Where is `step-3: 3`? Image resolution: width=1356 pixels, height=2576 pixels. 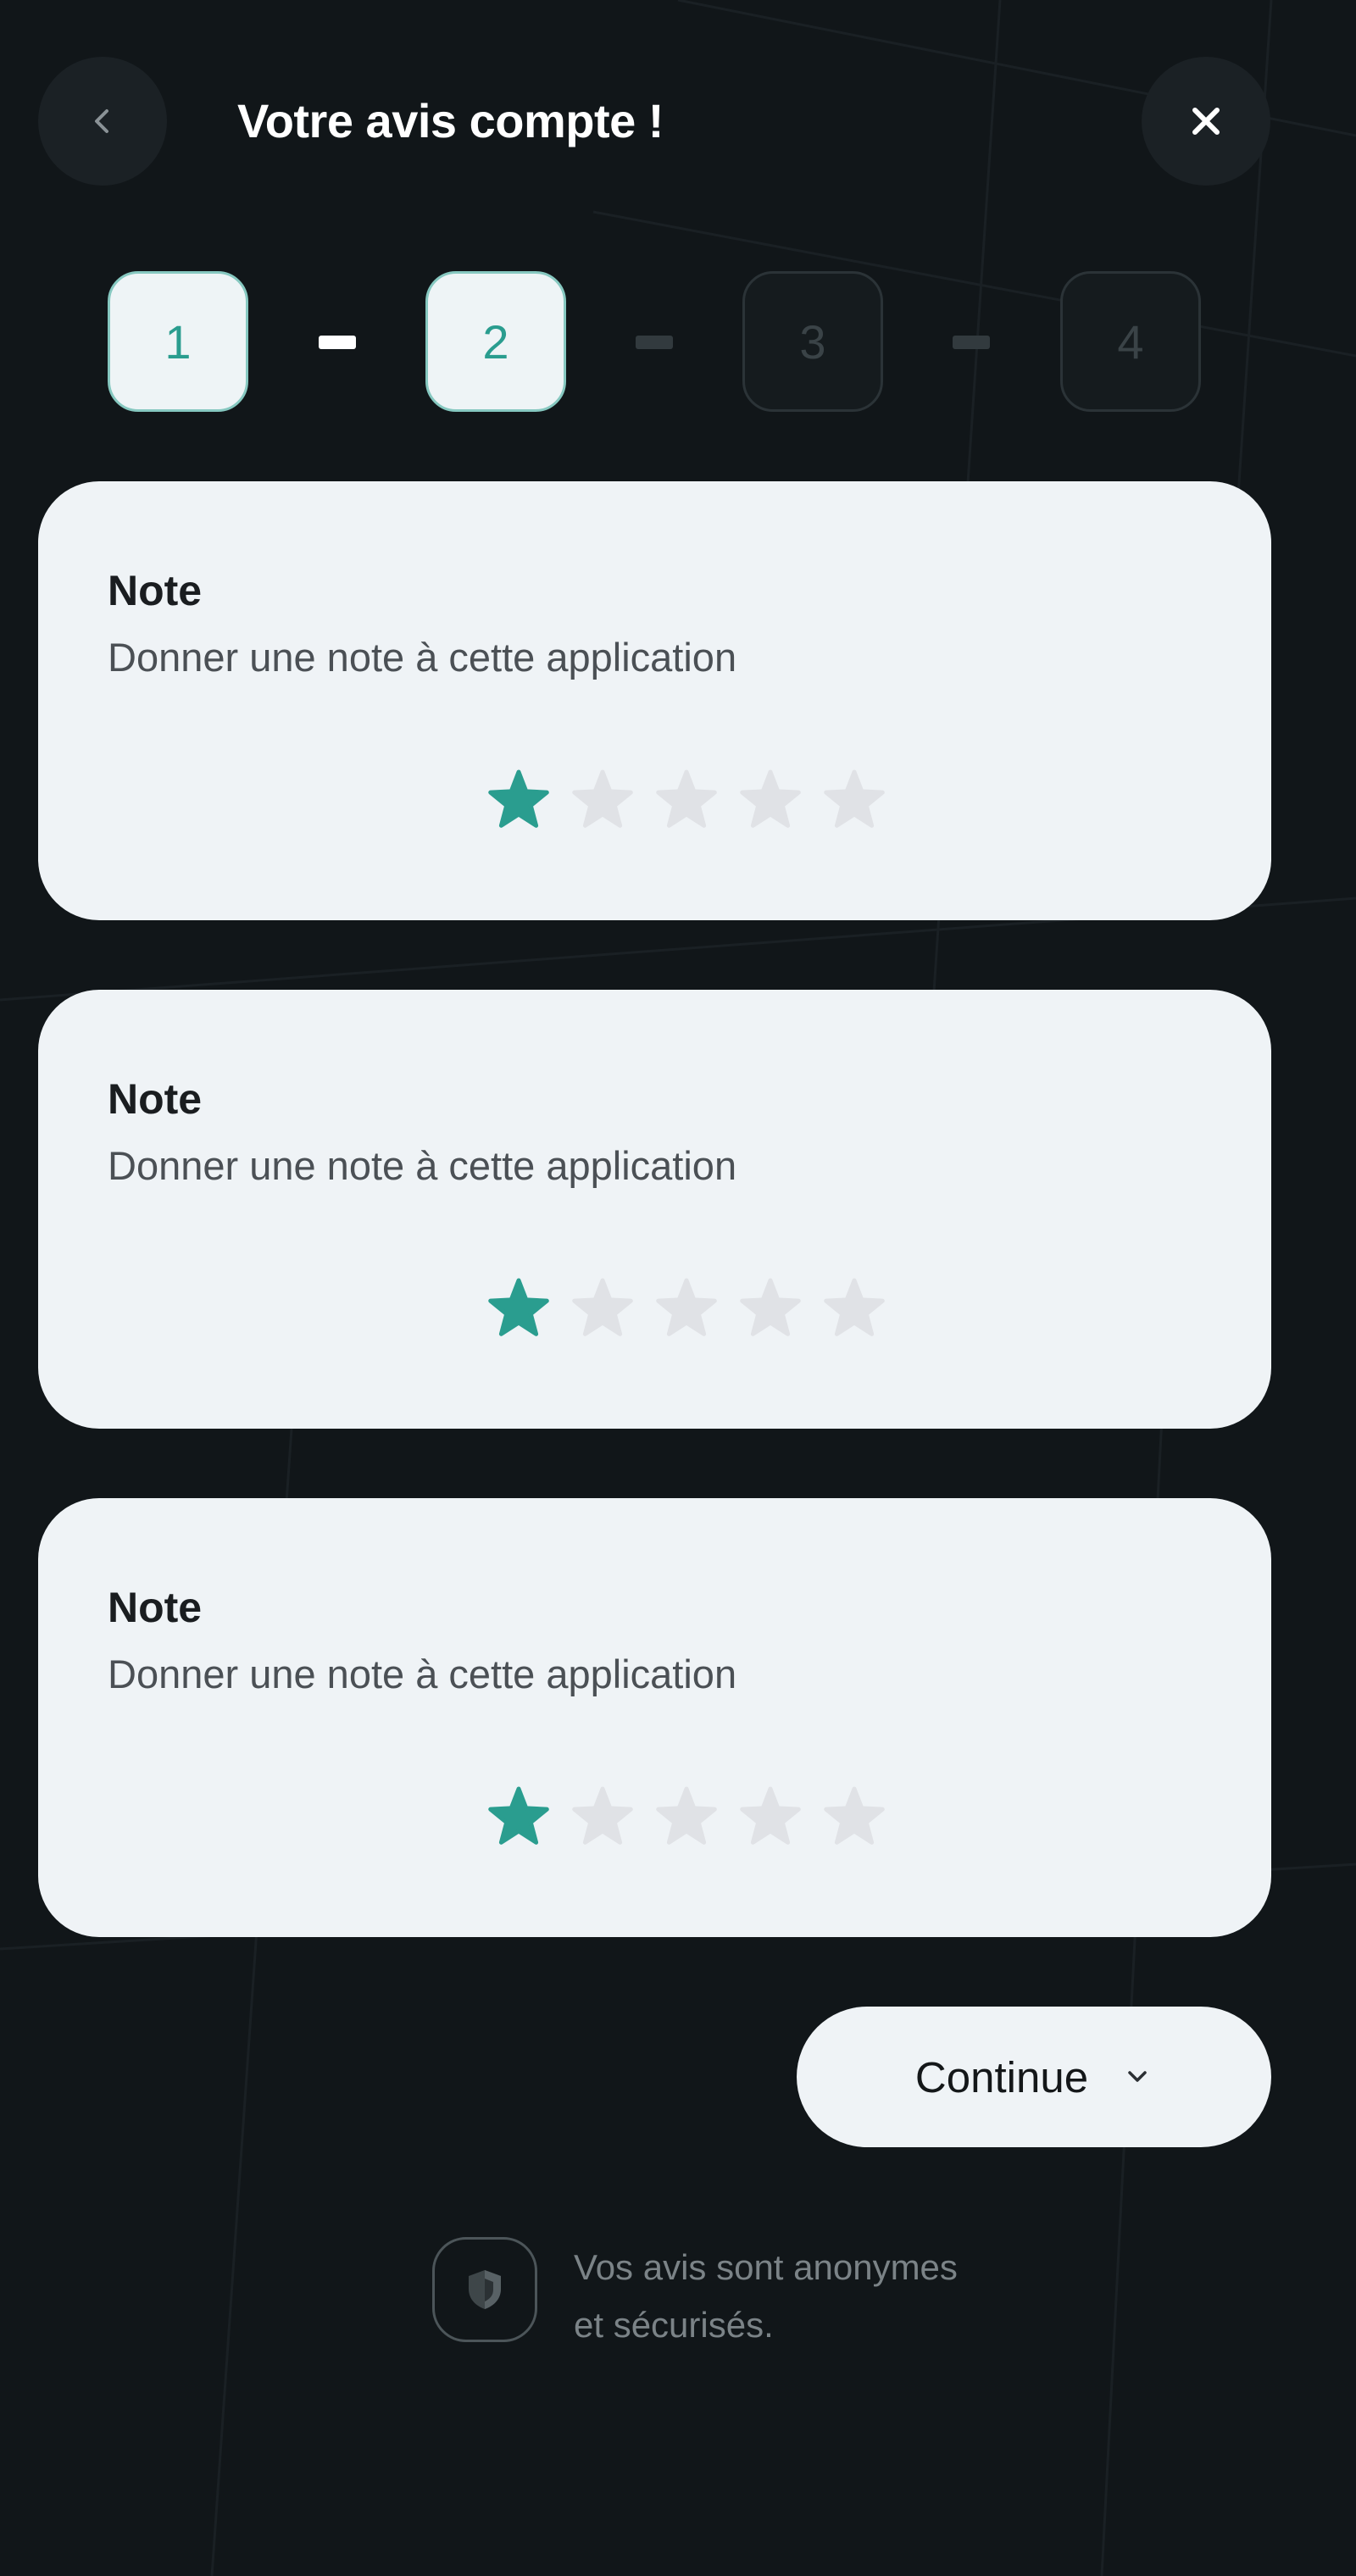 step-3: 3 is located at coordinates (812, 341).